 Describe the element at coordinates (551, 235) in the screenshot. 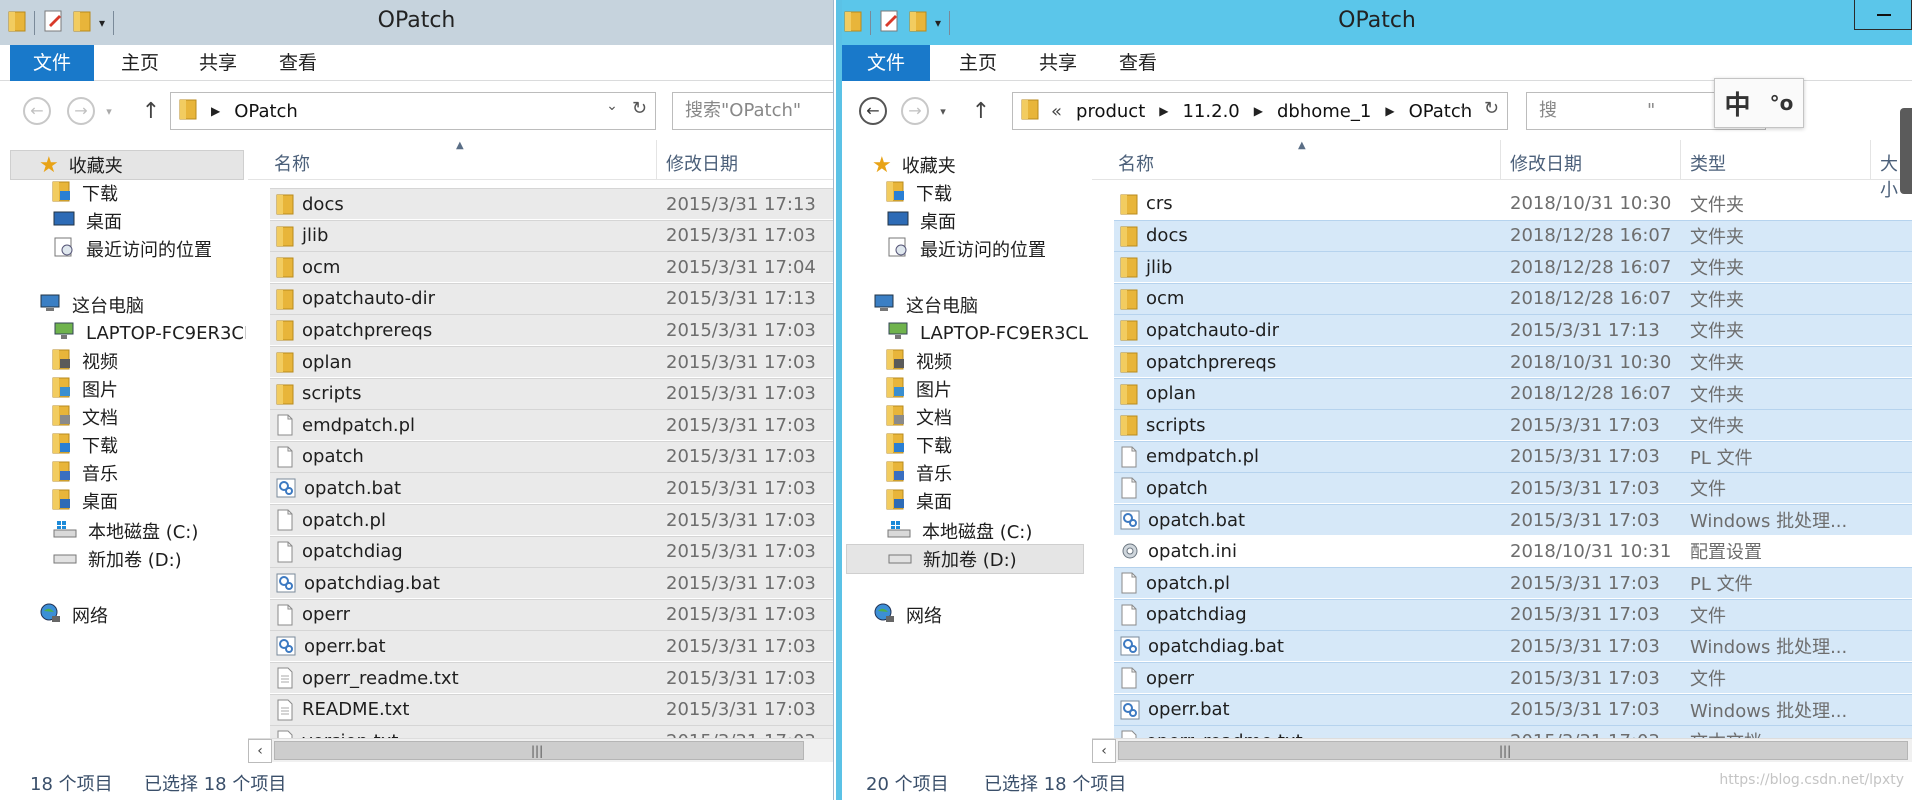

I see `file-row: jlib 2015/3/31 17:03` at that location.